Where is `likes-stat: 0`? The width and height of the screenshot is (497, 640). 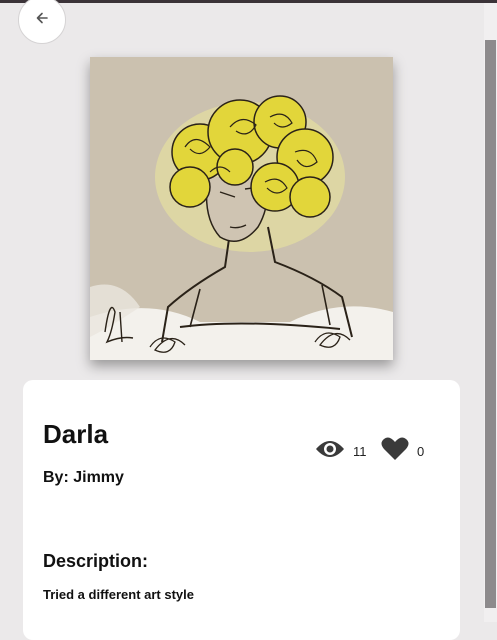 likes-stat: 0 is located at coordinates (402, 451).